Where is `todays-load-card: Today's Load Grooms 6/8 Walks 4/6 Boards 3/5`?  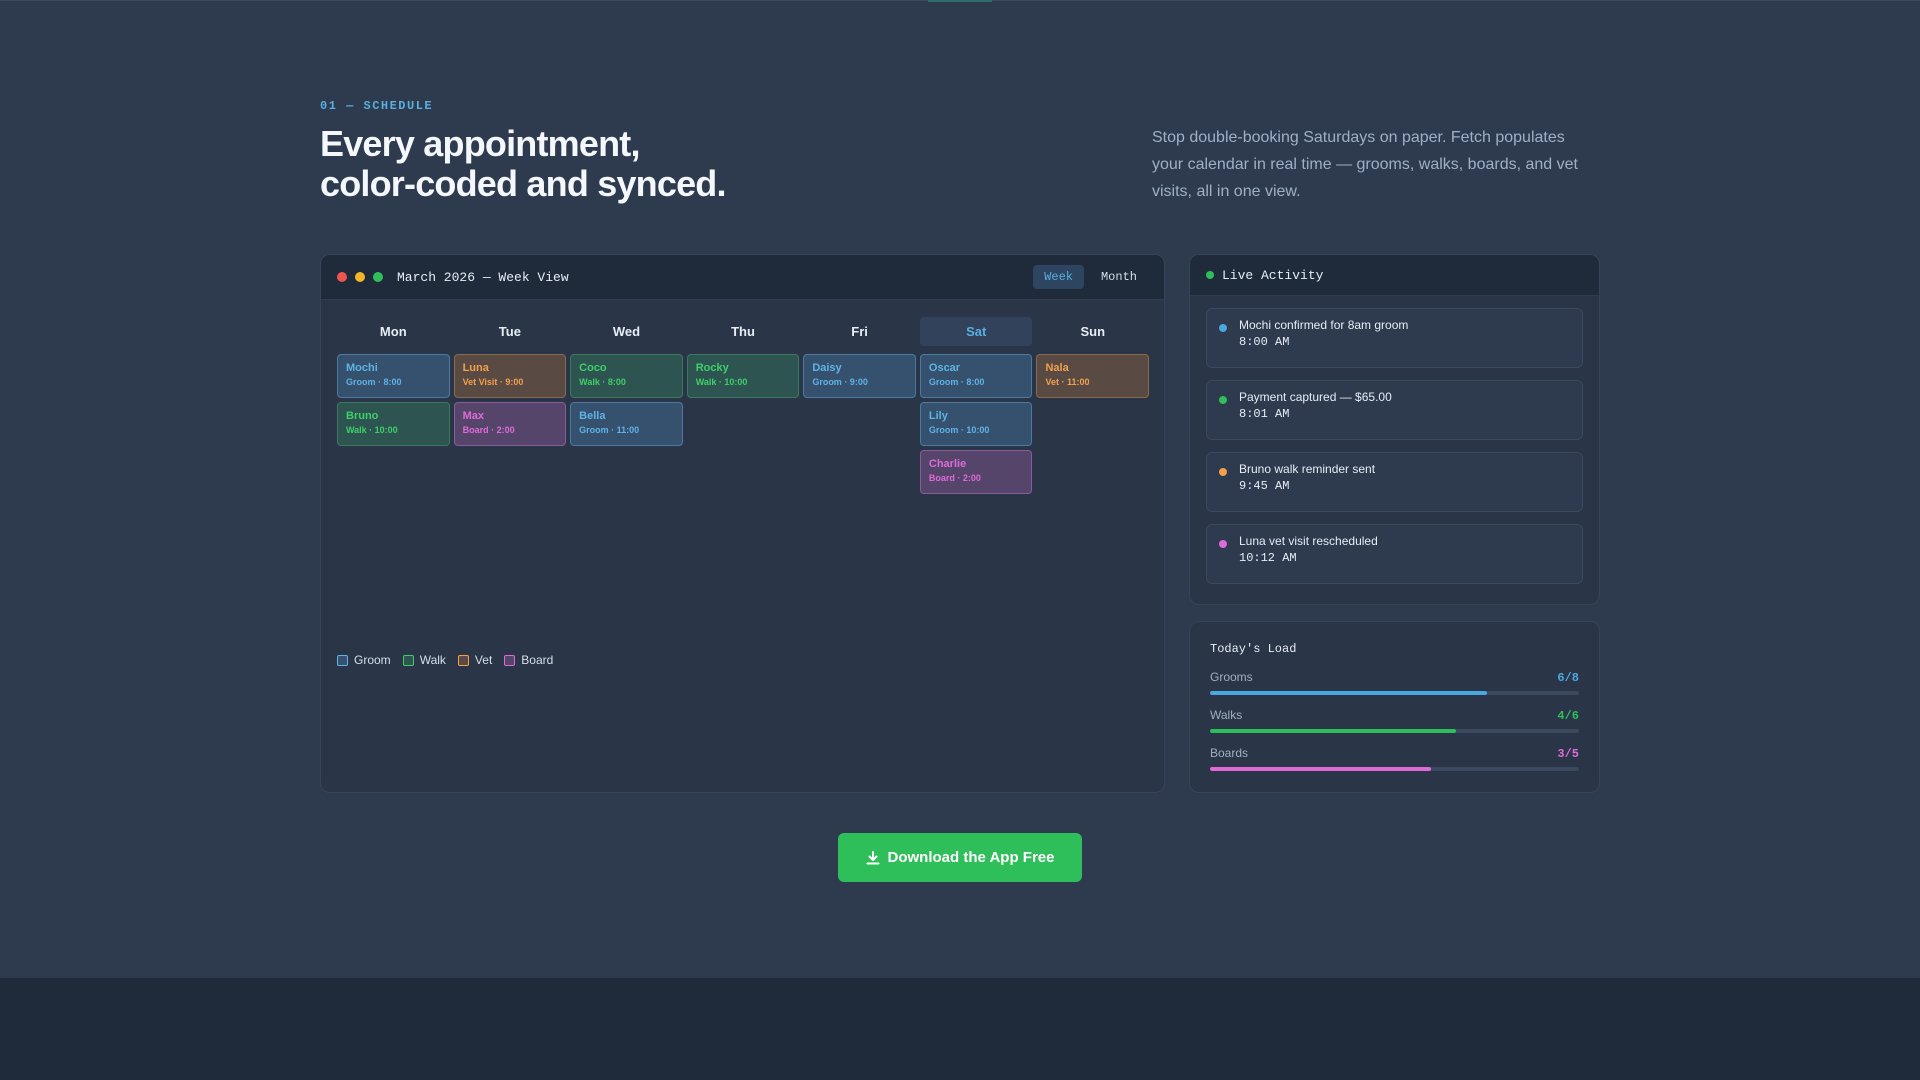 todays-load-card: Today's Load Grooms 6/8 Walks 4/6 Boards 3/5 is located at coordinates (1394, 707).